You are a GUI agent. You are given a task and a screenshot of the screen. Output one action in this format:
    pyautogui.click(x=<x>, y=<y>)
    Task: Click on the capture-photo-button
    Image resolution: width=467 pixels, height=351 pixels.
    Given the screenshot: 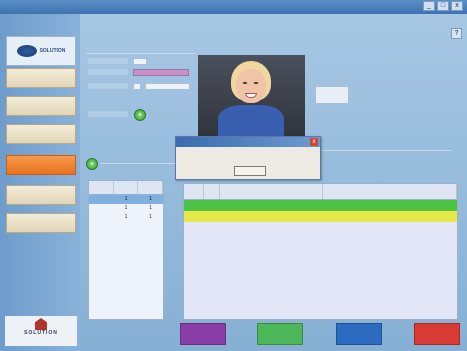 What is the action you would take?
    pyautogui.click(x=332, y=95)
    